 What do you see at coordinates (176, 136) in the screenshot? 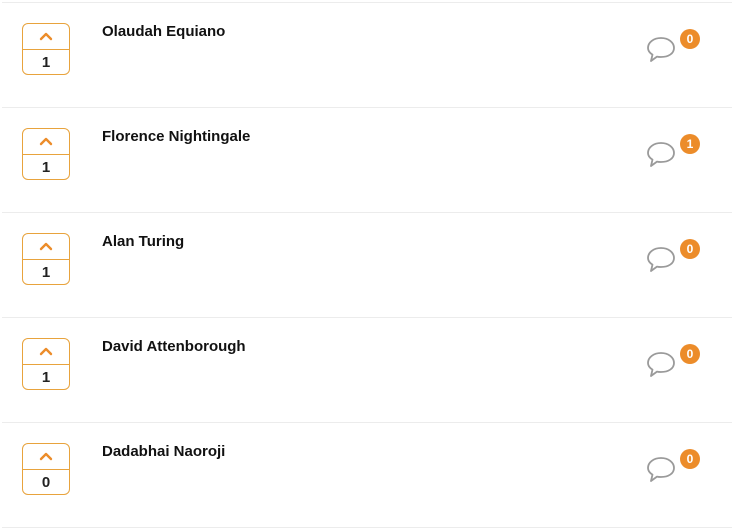
I see `item-title: Florence Nightingale` at bounding box center [176, 136].